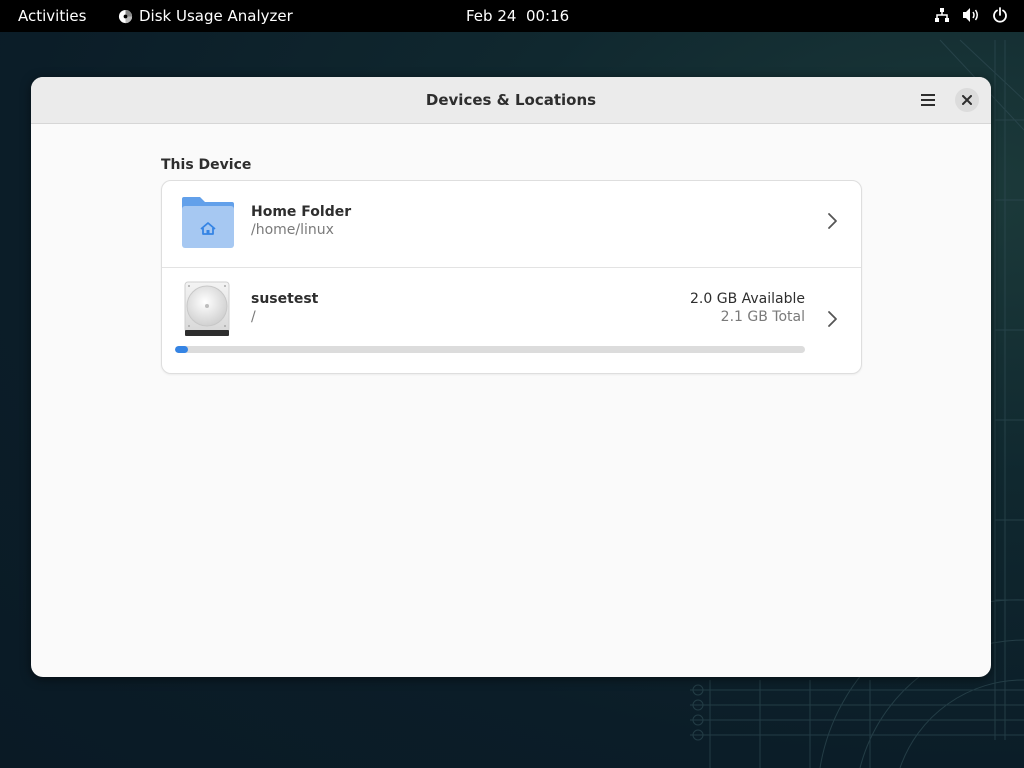 The width and height of the screenshot is (1024, 768). I want to click on main-menu-button, so click(928, 100).